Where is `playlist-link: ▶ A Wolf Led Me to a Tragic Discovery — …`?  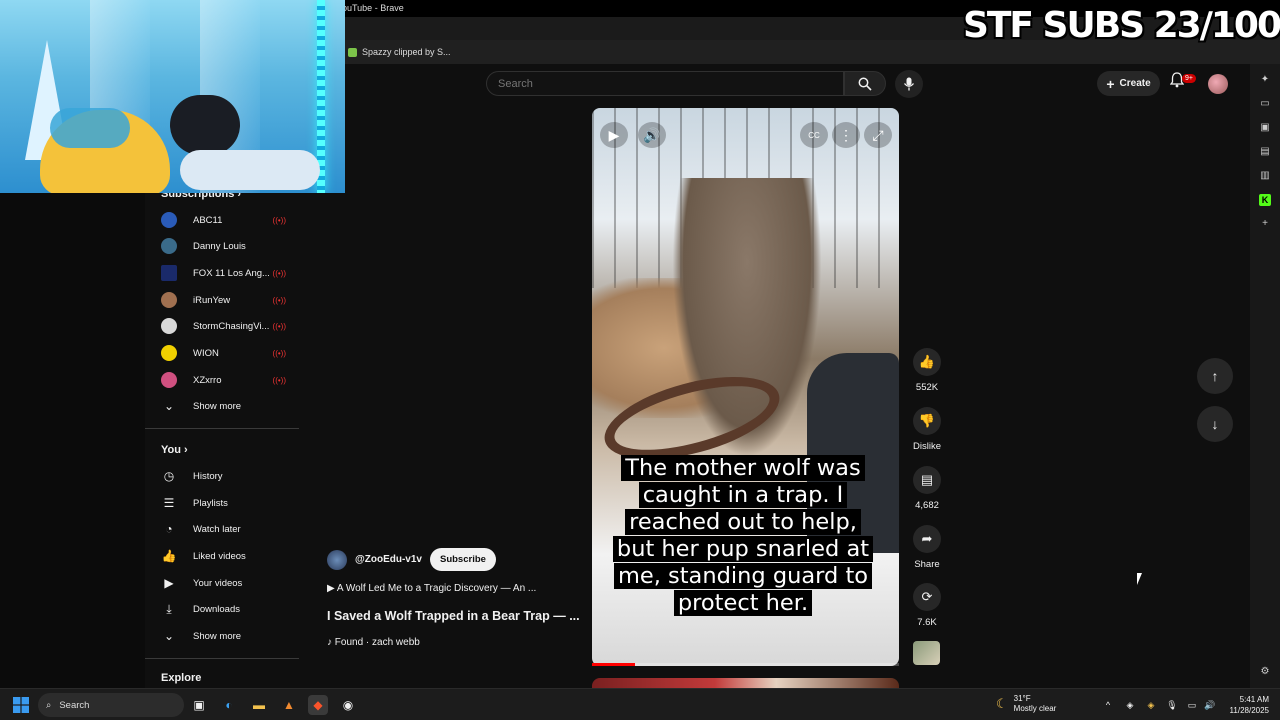 playlist-link: ▶ A Wolf Led Me to a Tragic Discovery — … is located at coordinates (431, 588).